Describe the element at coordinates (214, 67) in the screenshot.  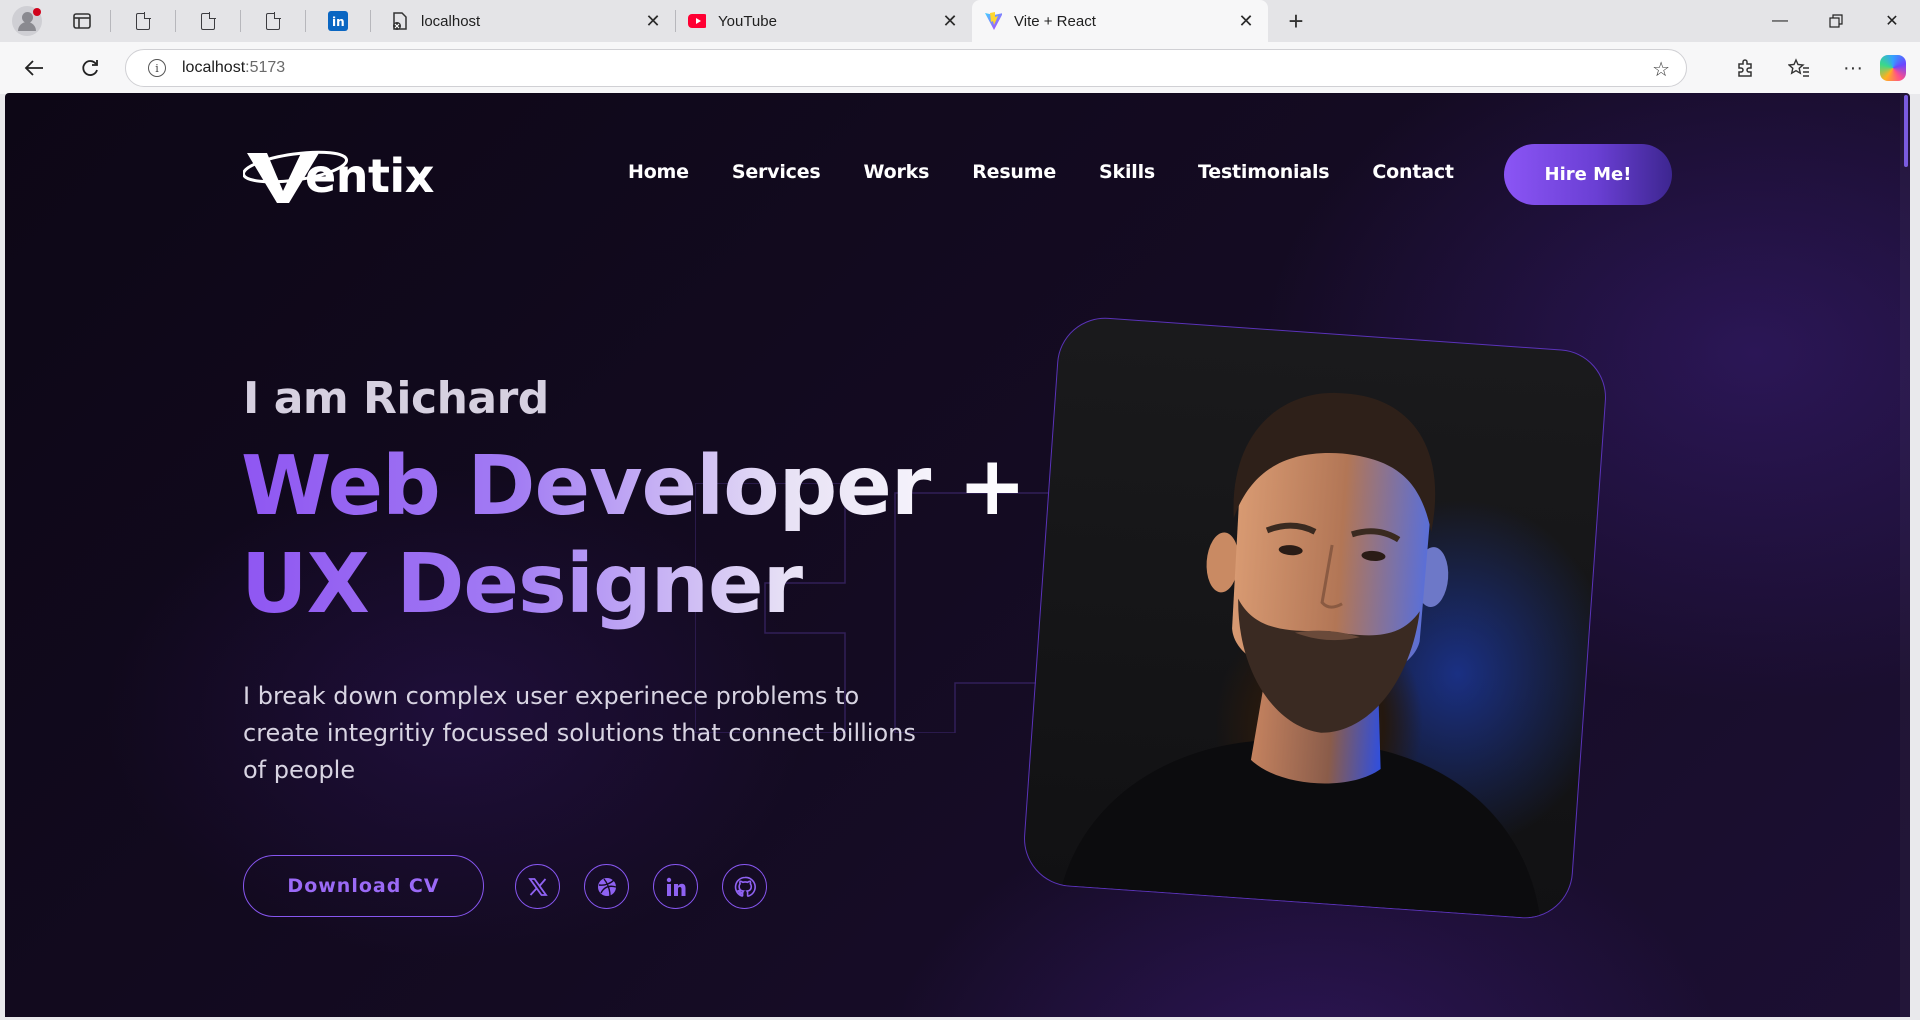
I see `url-host: localhost` at that location.